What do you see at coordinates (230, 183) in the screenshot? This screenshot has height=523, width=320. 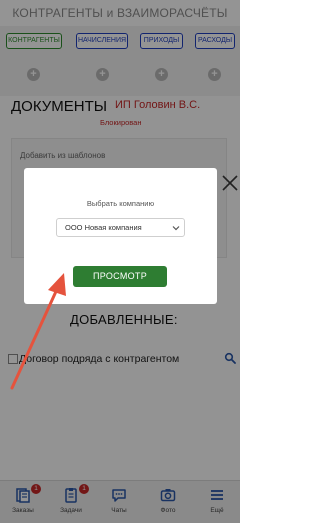 I see `close-icon` at bounding box center [230, 183].